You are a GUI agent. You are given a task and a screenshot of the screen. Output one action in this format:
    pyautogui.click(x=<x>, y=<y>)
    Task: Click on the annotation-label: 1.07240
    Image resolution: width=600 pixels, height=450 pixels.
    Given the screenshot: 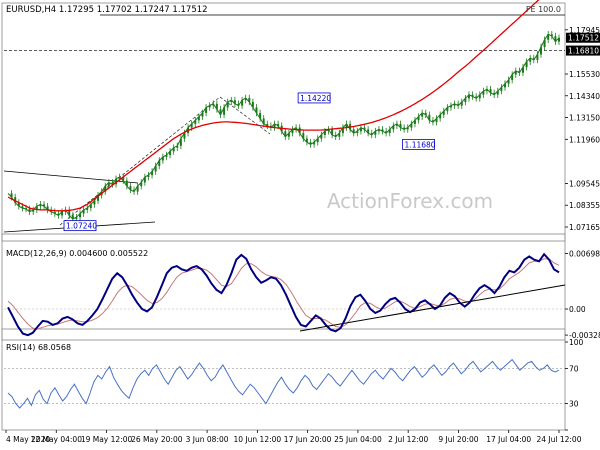 What is the action you would take?
    pyautogui.click(x=81, y=226)
    